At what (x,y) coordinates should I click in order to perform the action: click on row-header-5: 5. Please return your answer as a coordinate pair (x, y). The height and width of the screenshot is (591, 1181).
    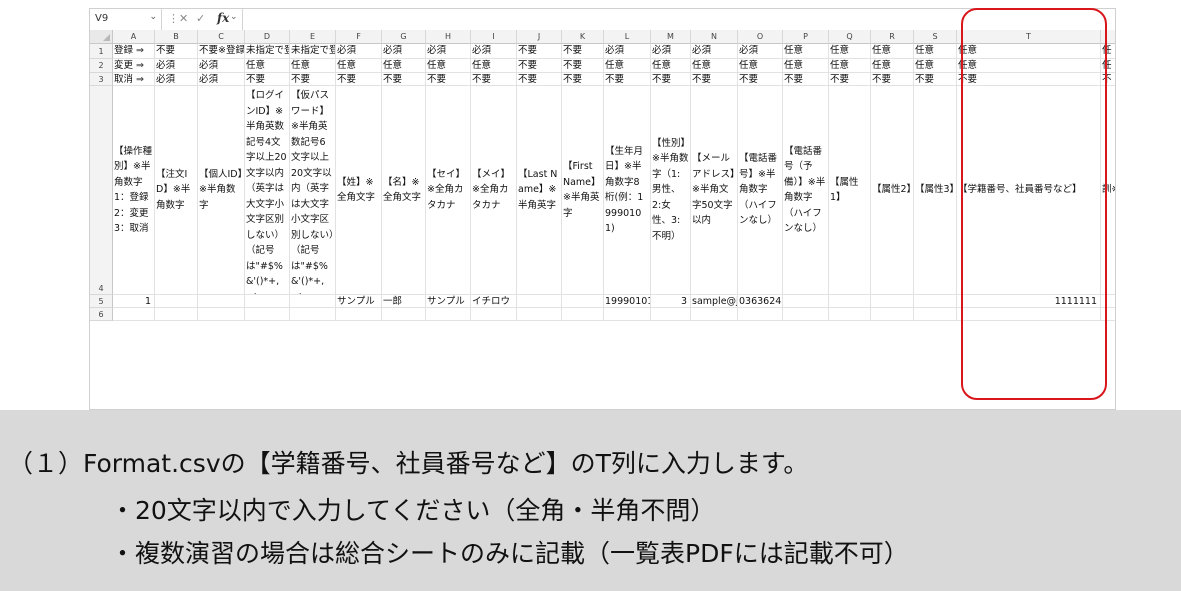
    Looking at the image, I should click on (101, 301).